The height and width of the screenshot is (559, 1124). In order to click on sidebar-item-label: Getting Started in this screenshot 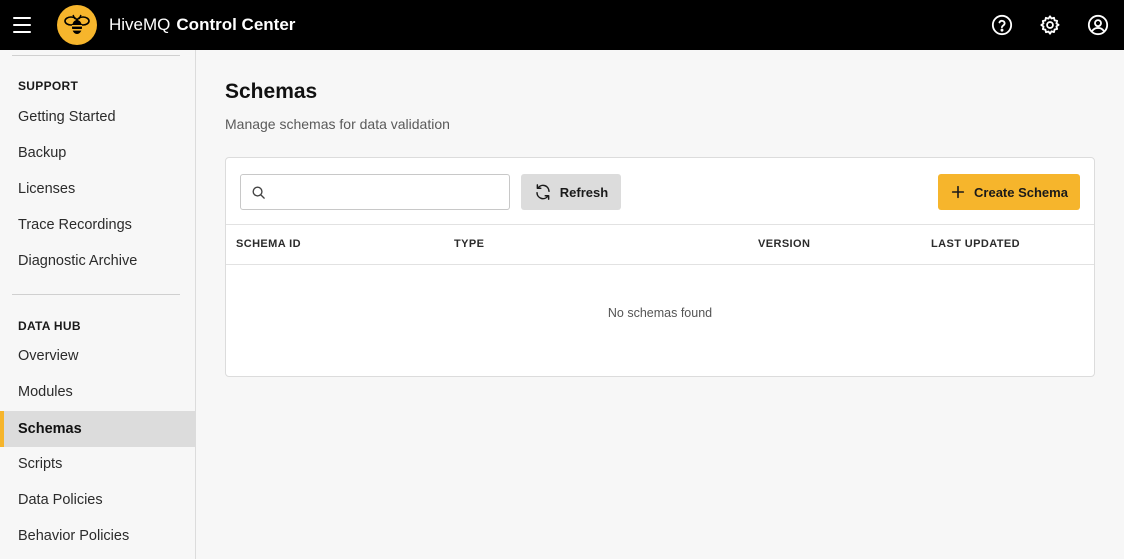, I will do `click(67, 117)`.